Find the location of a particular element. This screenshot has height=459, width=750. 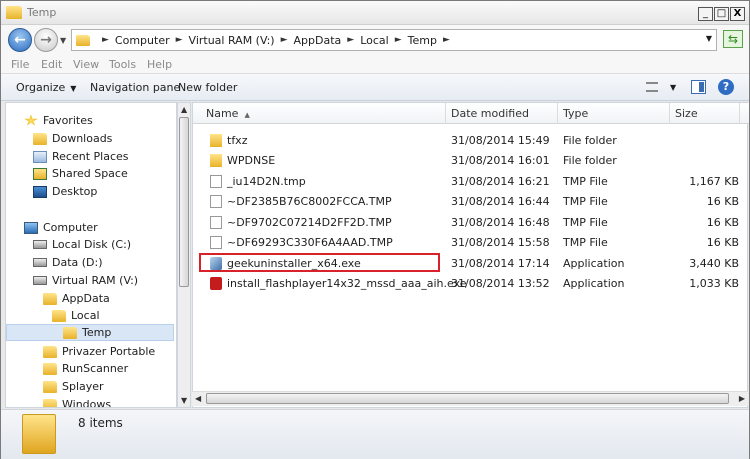

sidebar-item-favorites: Favorites is located at coordinates (58, 120).